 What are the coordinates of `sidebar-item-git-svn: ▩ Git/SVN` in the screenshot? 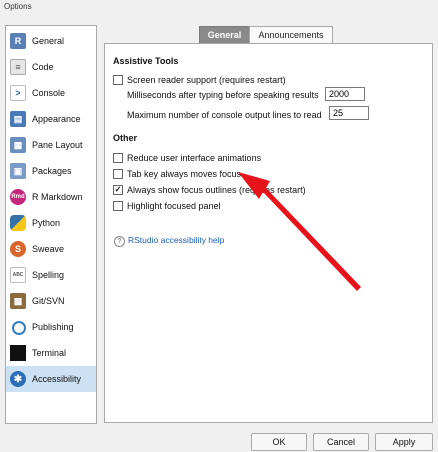 It's located at (51, 301).